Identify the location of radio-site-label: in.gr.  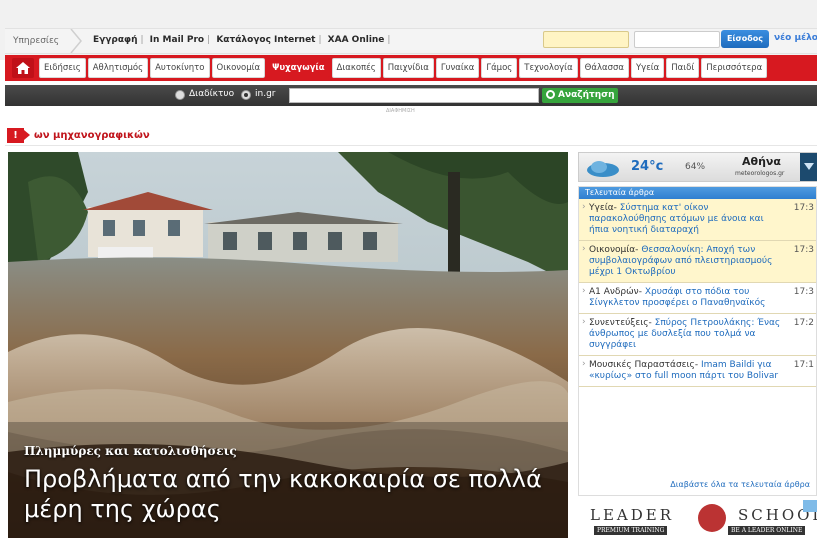
(265, 94).